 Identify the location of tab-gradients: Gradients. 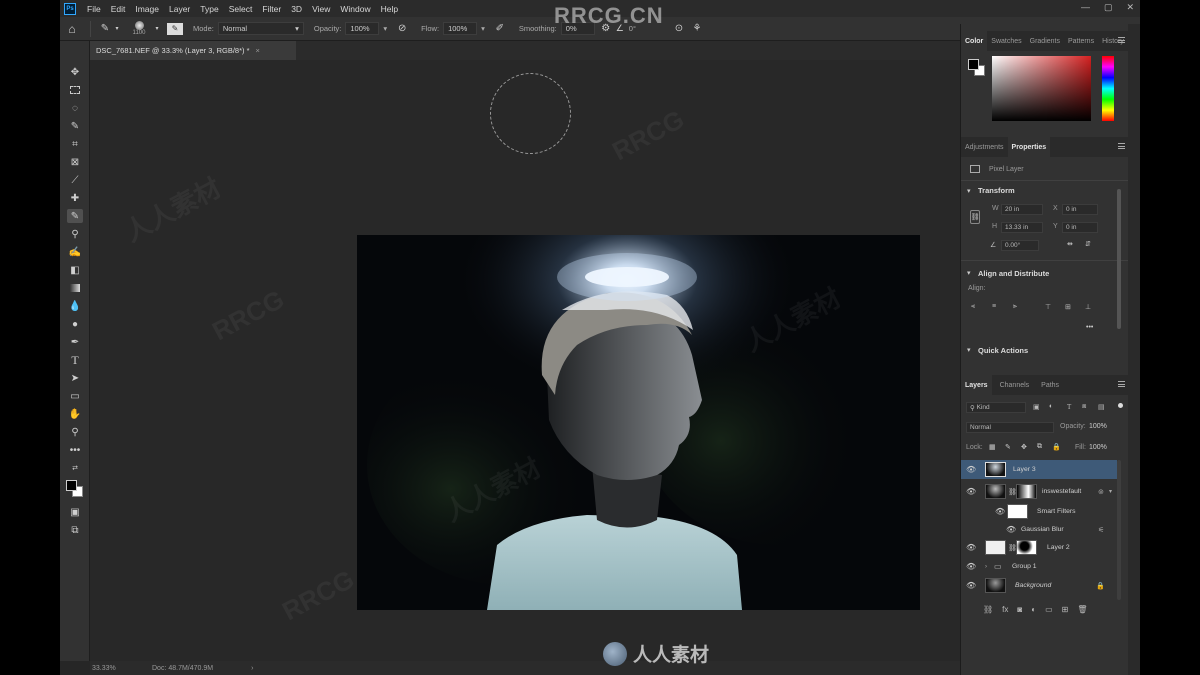
(1045, 41).